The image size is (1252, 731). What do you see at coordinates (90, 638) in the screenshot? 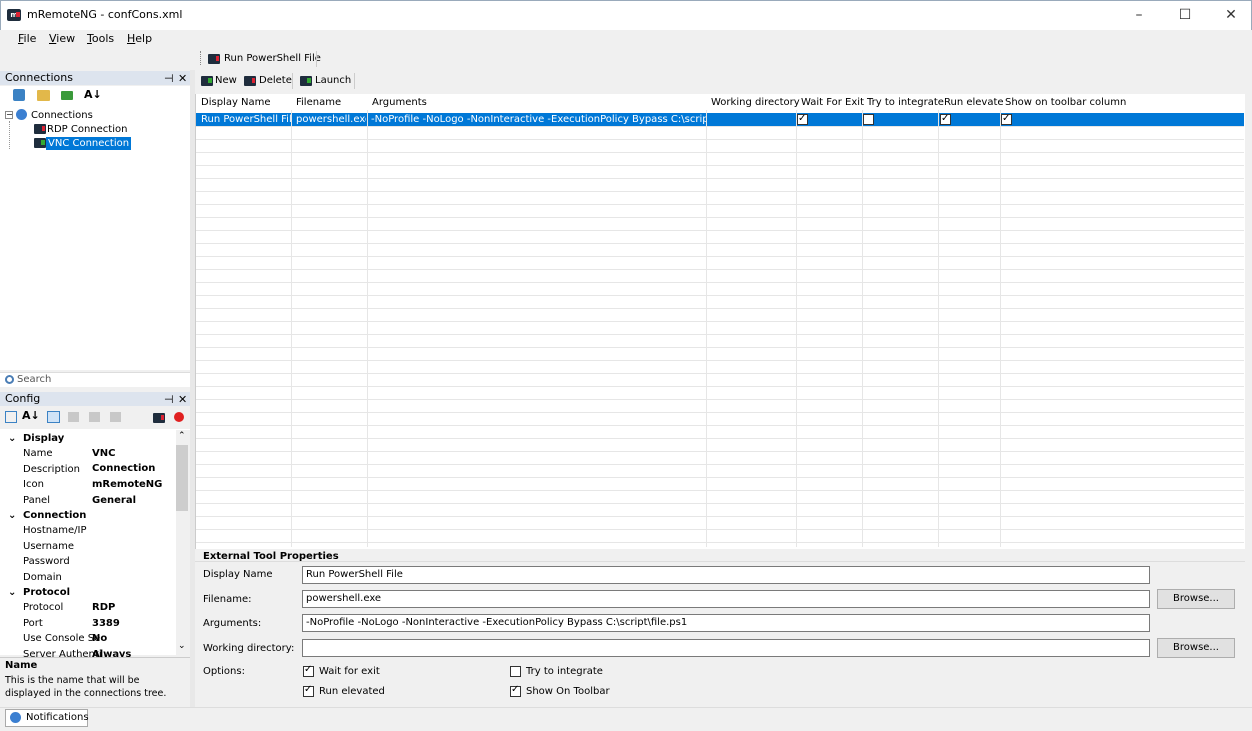
I see `property-row: Use Console Se No` at bounding box center [90, 638].